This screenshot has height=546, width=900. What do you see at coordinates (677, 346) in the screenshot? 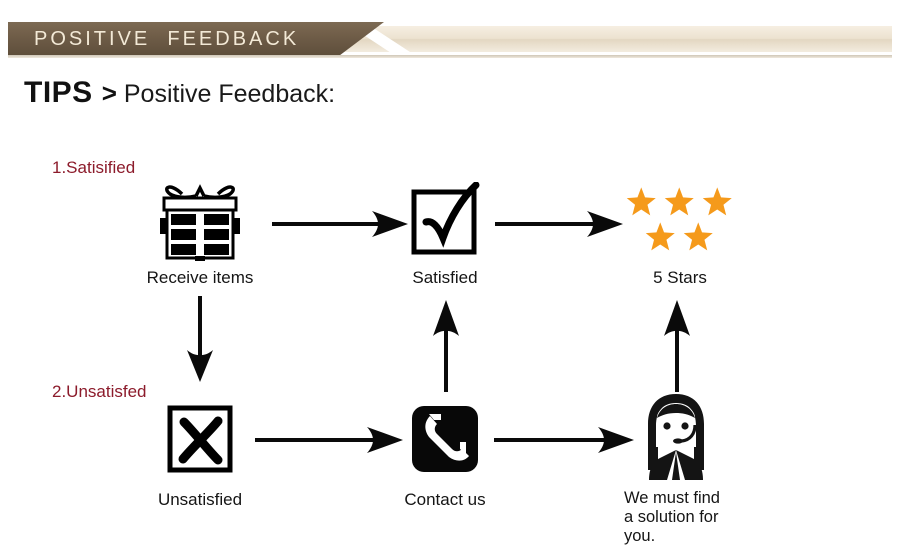
I see `arrow-agent-to-stars` at bounding box center [677, 346].